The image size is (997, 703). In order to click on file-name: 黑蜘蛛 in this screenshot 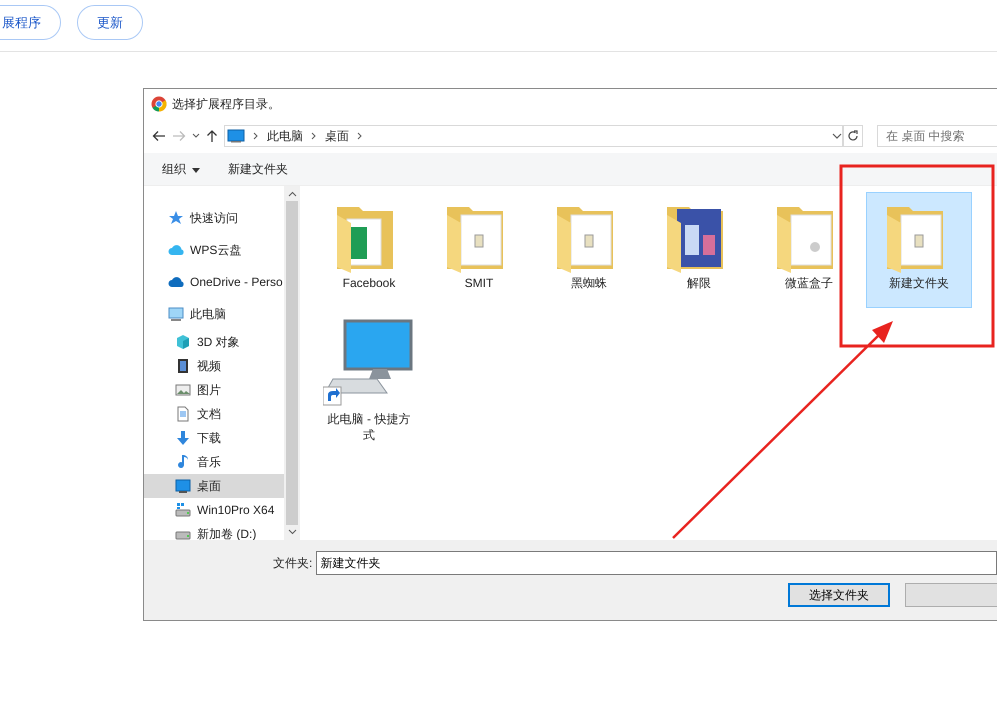, I will do `click(589, 283)`.